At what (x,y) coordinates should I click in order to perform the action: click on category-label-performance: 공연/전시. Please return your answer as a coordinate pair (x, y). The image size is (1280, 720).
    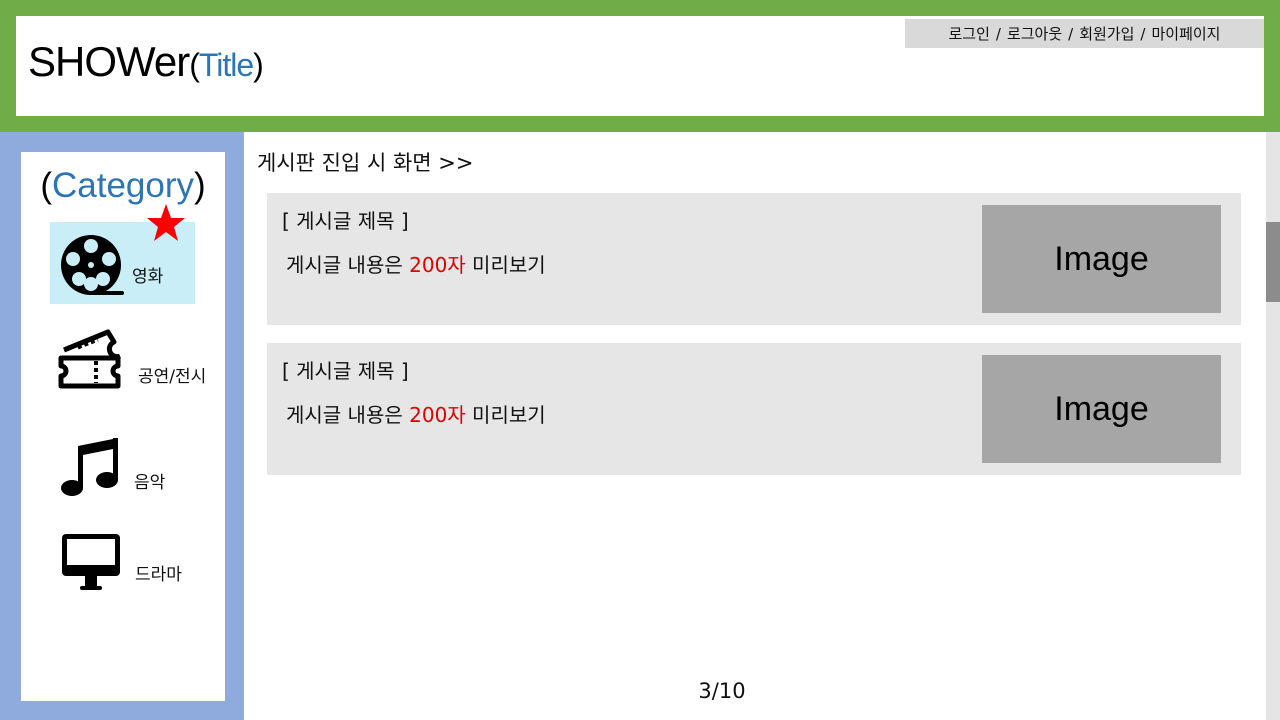
    Looking at the image, I should click on (172, 377).